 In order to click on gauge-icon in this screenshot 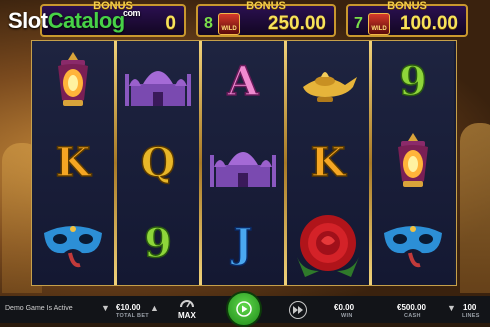, I will do `click(187, 304)`.